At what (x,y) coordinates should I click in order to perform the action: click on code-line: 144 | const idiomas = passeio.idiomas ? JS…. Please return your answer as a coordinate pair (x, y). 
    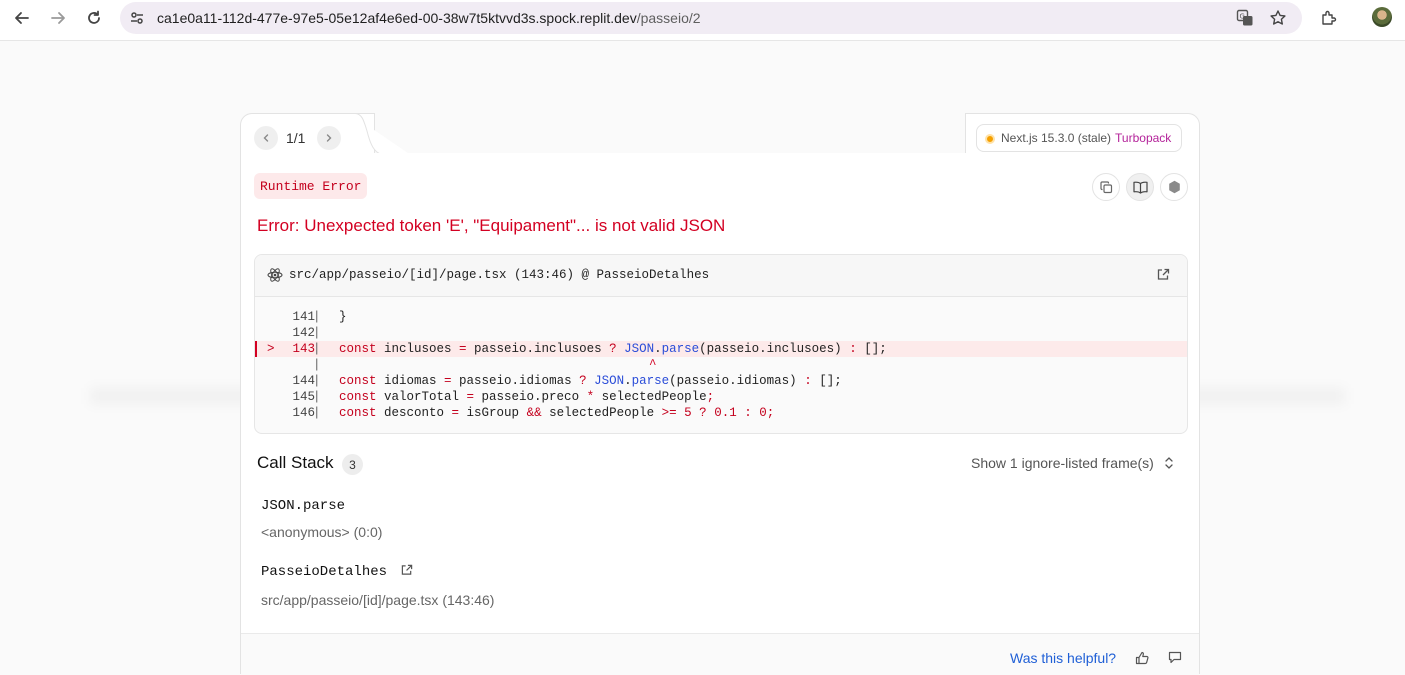
    Looking at the image, I should click on (567, 381).